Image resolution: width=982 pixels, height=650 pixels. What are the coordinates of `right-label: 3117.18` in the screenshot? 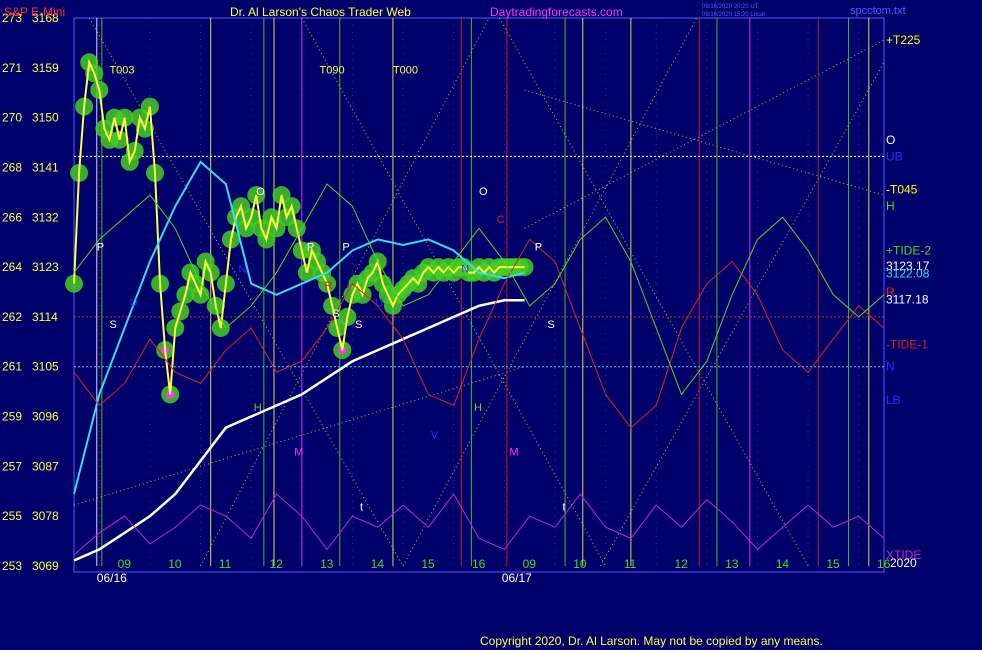 It's located at (907, 299).